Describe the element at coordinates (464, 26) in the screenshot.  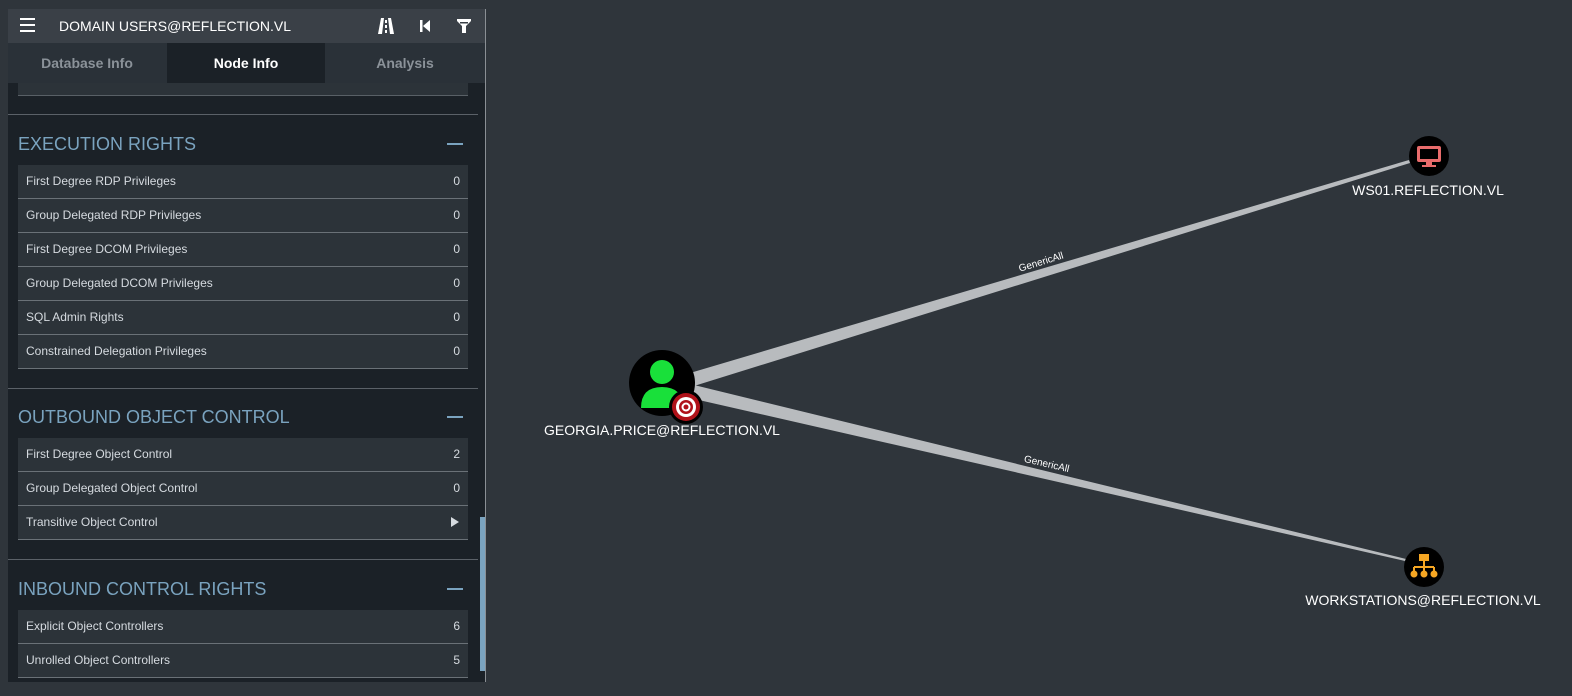
I see `filter-icon` at that location.